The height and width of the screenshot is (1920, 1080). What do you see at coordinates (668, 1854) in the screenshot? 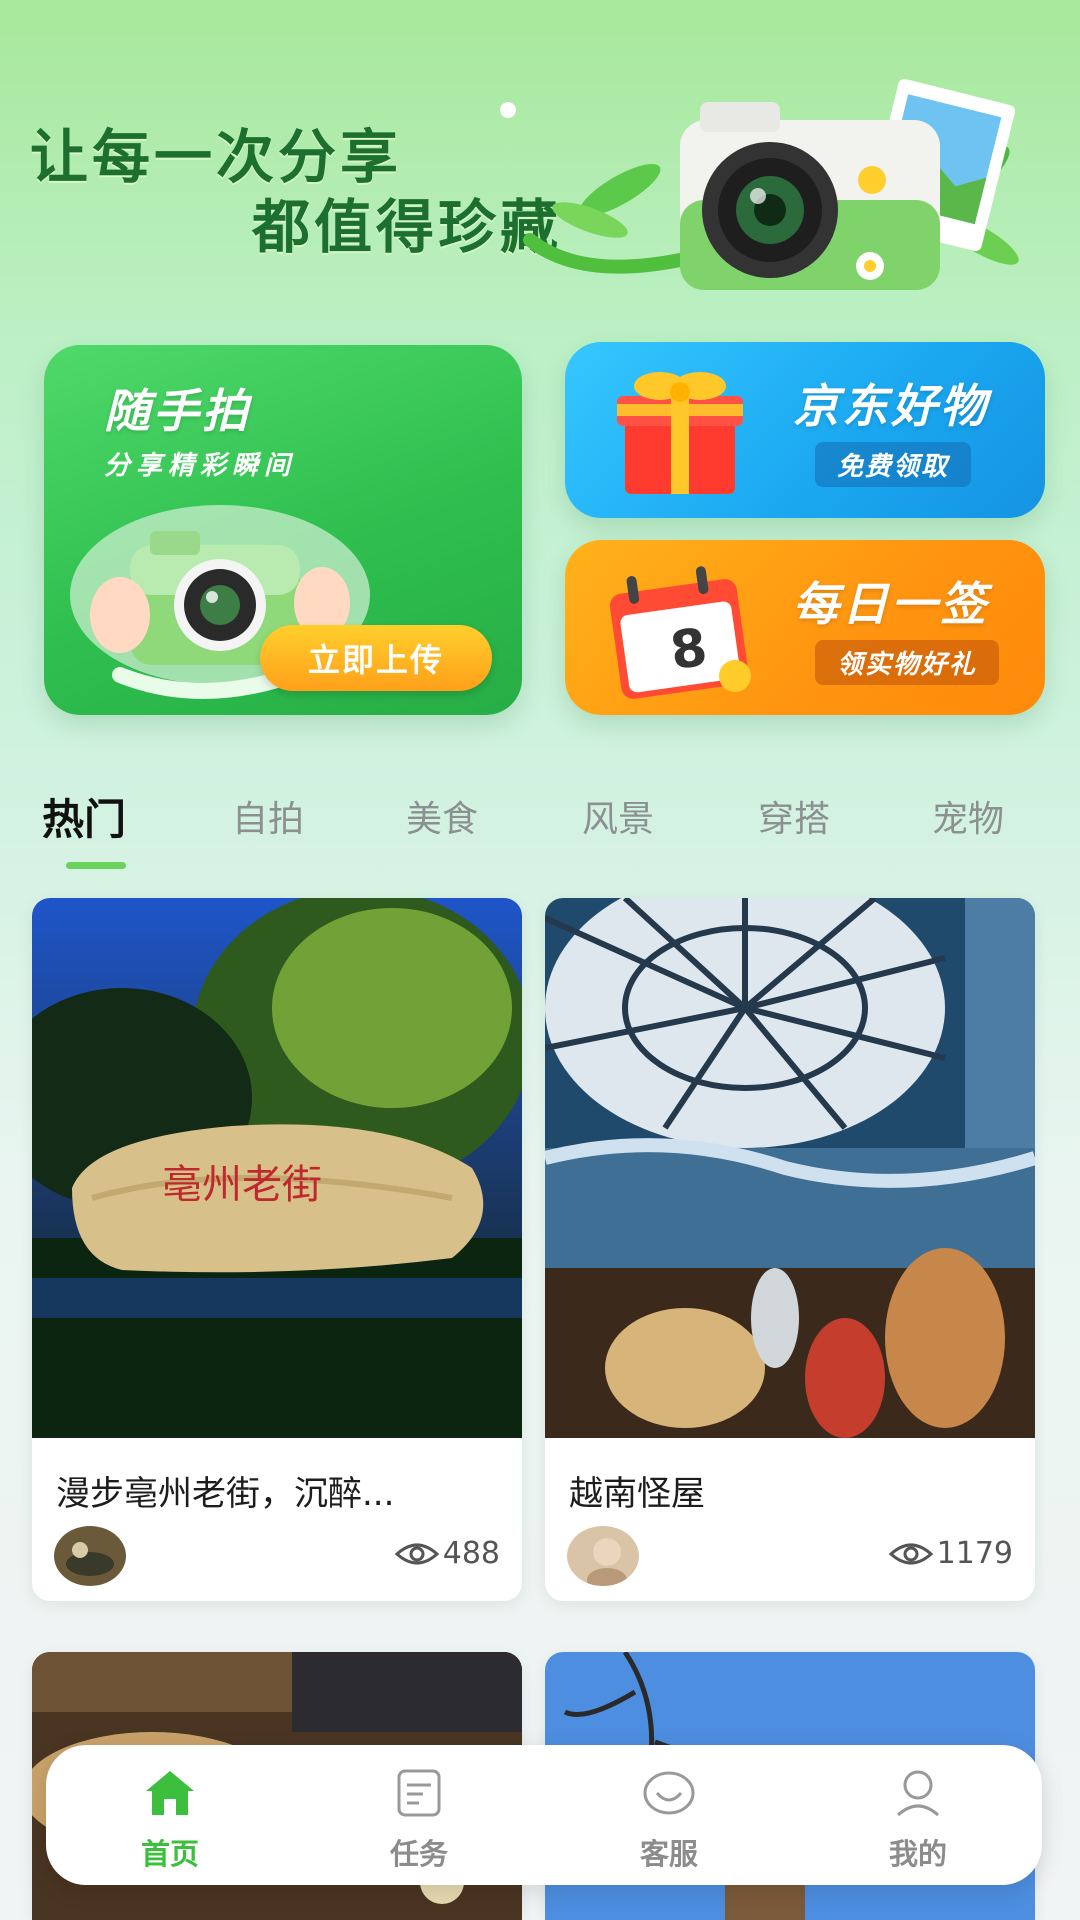
I see `nav-customer-service-label: 客服` at bounding box center [668, 1854].